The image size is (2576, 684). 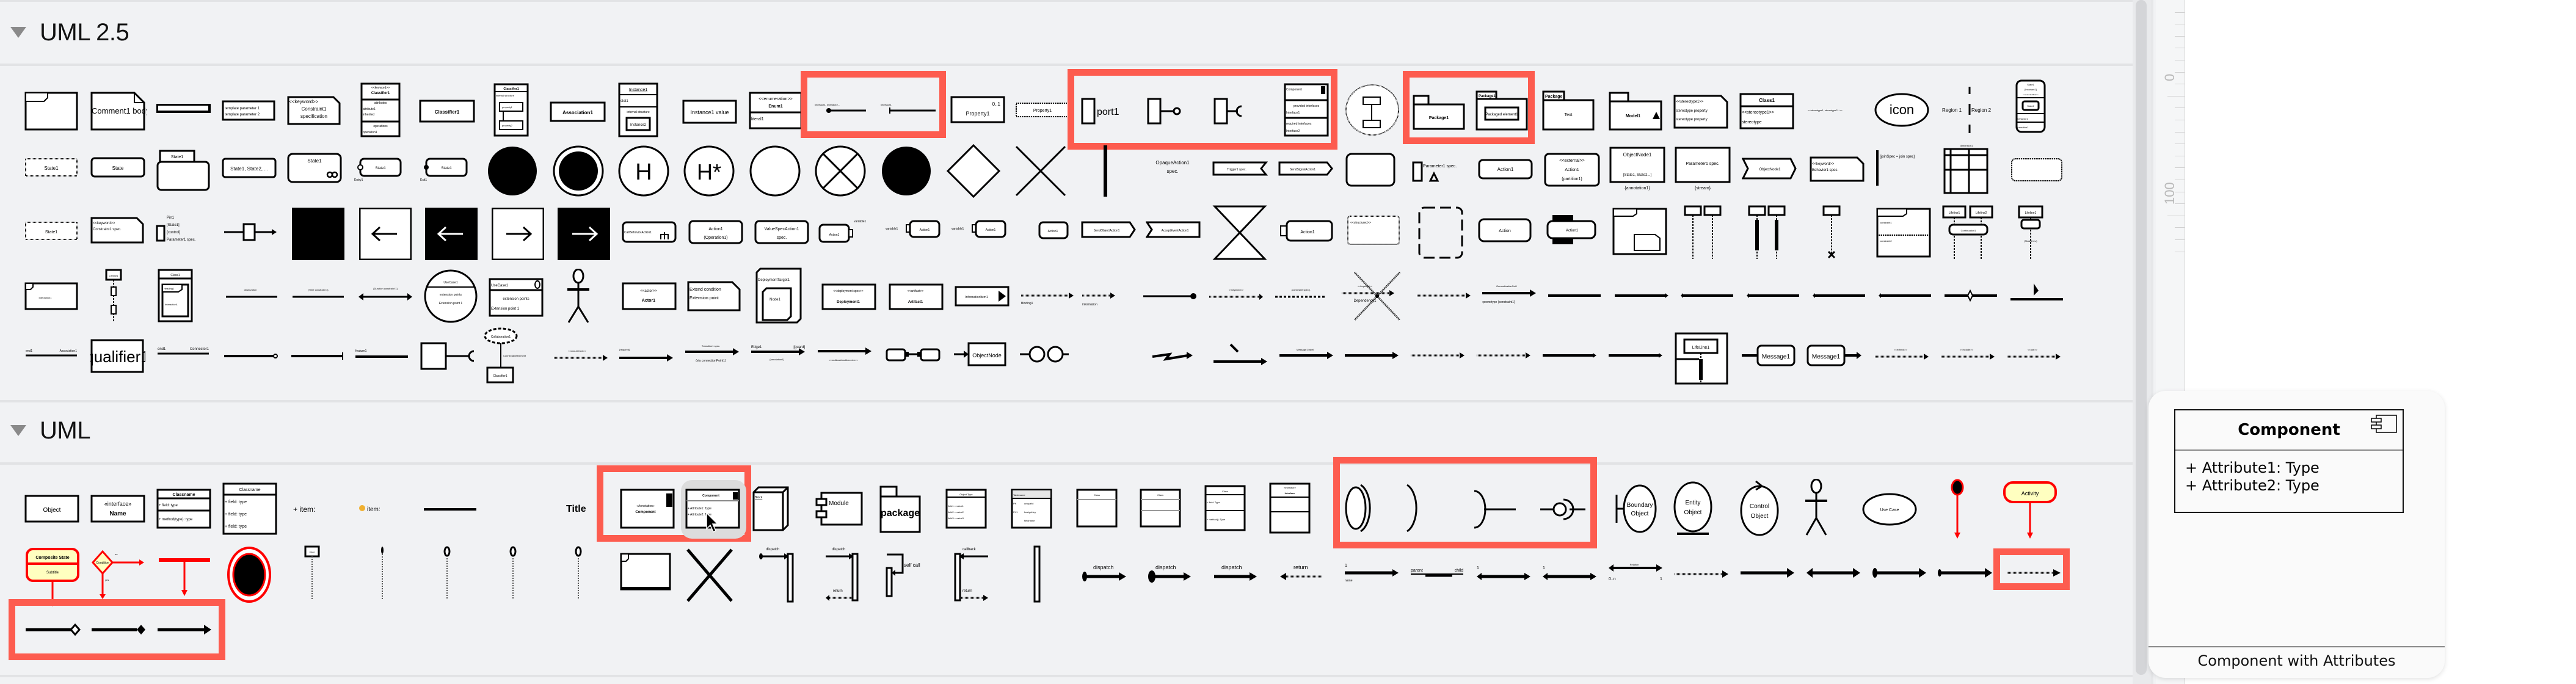 I want to click on shape-value-spec-action: ValueSpecAction1 spec., so click(x=782, y=233).